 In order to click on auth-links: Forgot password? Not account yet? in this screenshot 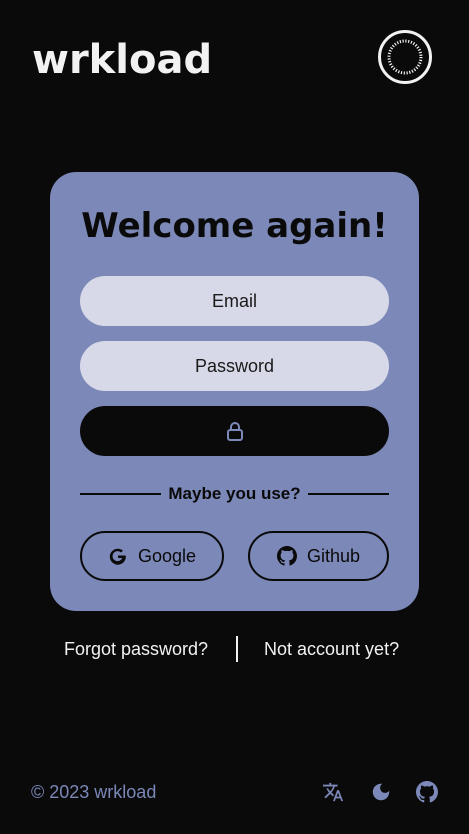, I will do `click(234, 649)`.